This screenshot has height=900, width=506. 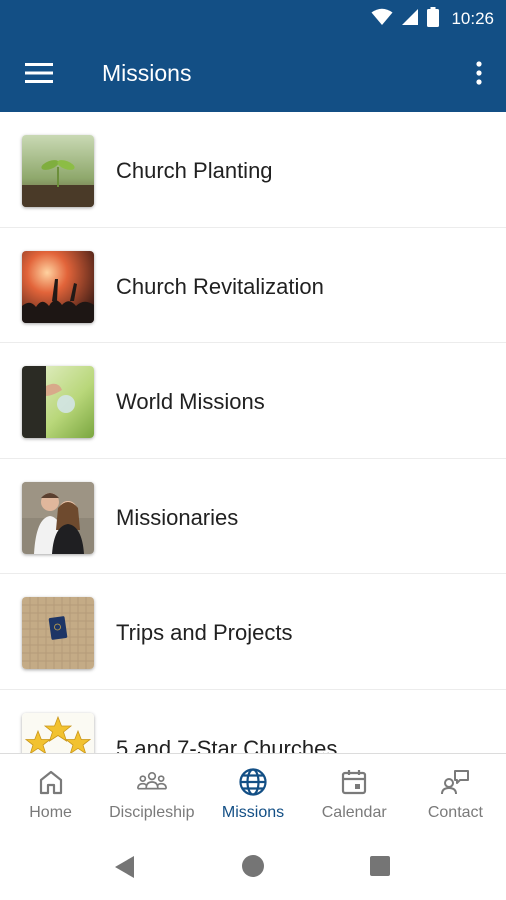 I want to click on nav-item-contact: Contact, so click(x=455, y=793).